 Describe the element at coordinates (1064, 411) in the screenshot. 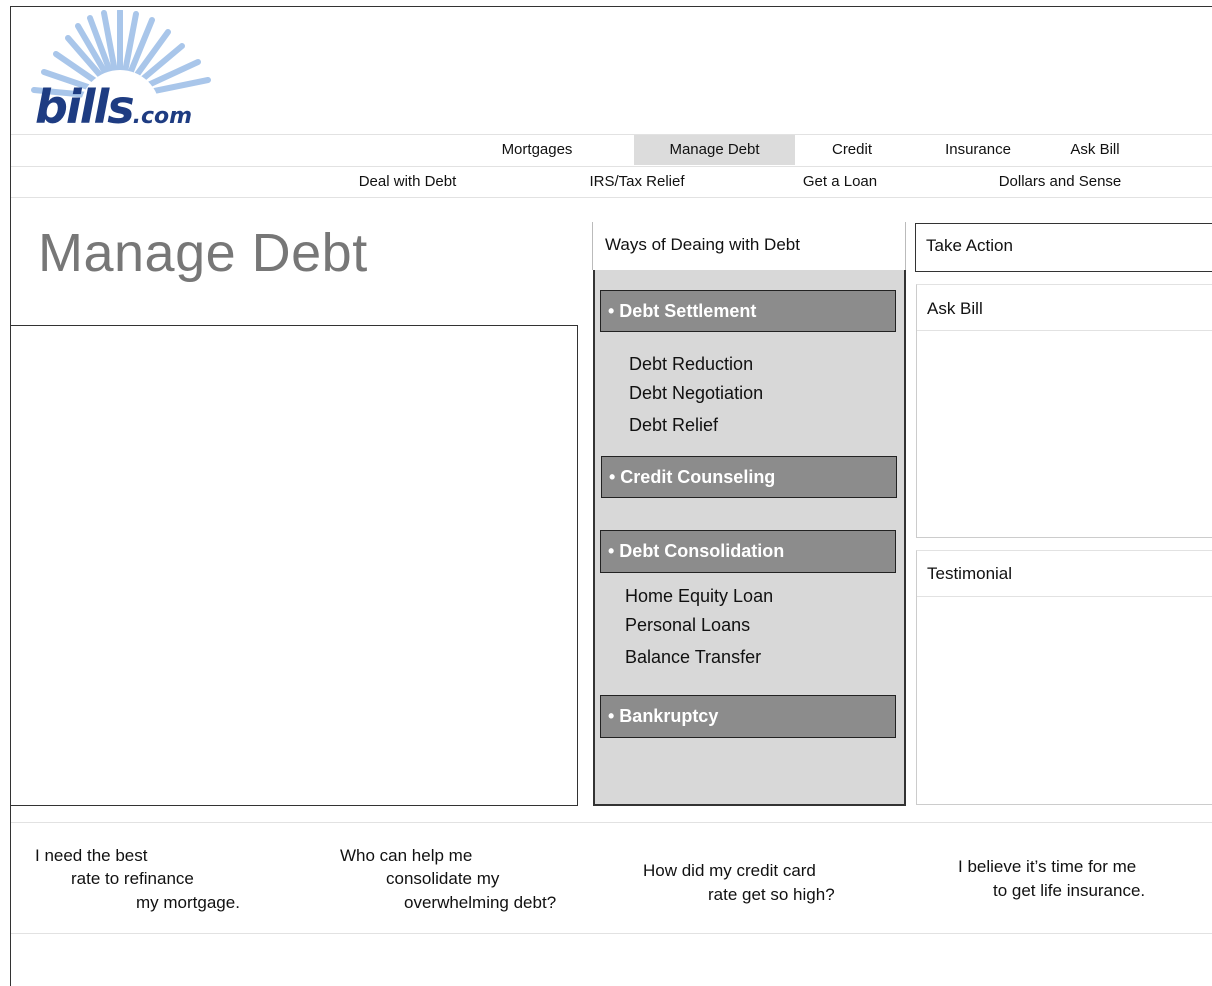

I see `ask-bill-box: Ask Bill` at that location.